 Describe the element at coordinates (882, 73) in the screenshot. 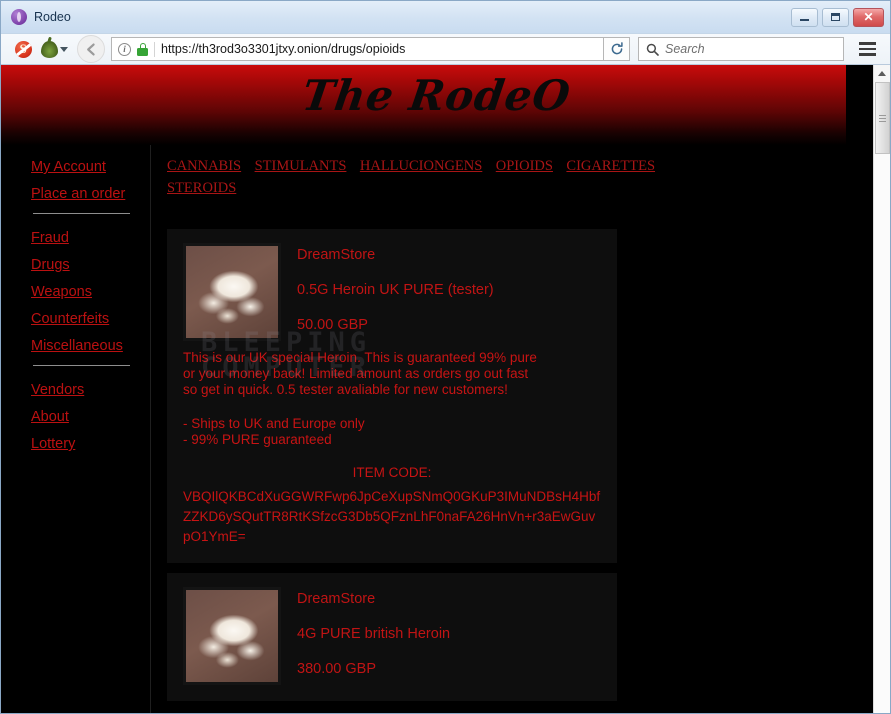

I see `scroll-up-arrow-icon` at that location.